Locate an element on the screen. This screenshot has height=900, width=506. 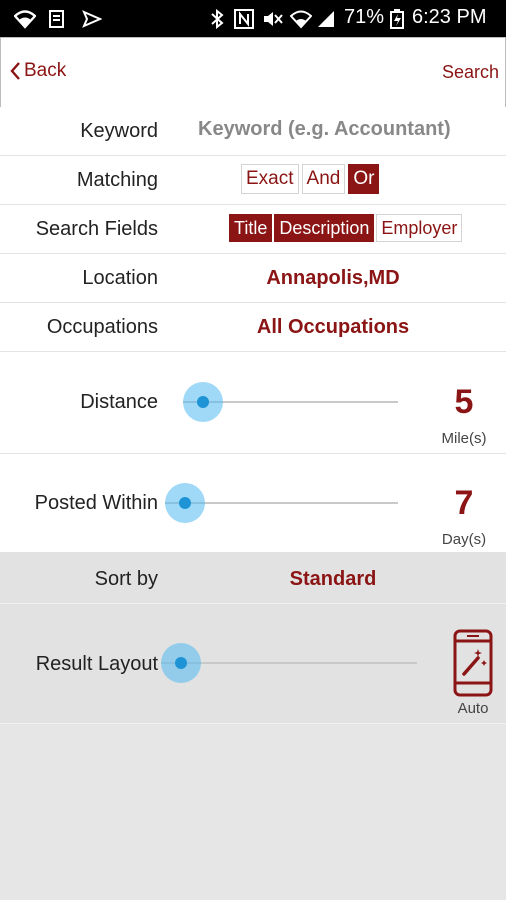
cell-signal-icon is located at coordinates (326, 19).